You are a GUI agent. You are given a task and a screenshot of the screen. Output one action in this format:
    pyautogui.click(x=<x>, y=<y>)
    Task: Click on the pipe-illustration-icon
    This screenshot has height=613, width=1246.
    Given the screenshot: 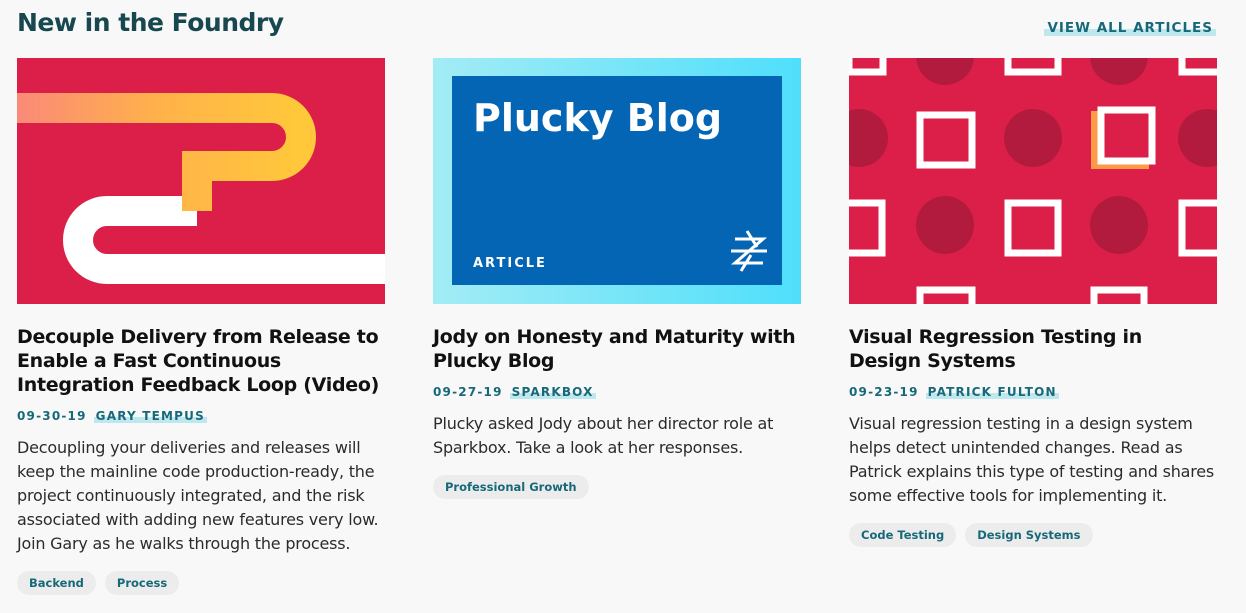 What is the action you would take?
    pyautogui.click(x=201, y=181)
    